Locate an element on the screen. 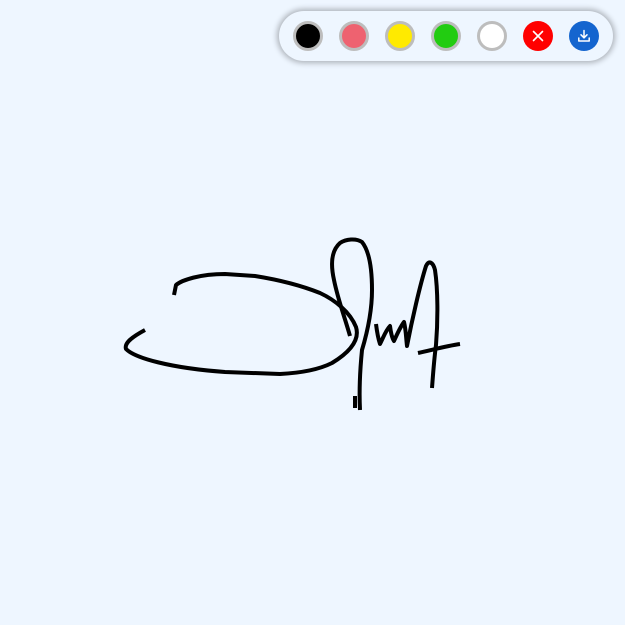 The image size is (625, 625). signature-stroke-crossbar is located at coordinates (439, 348).